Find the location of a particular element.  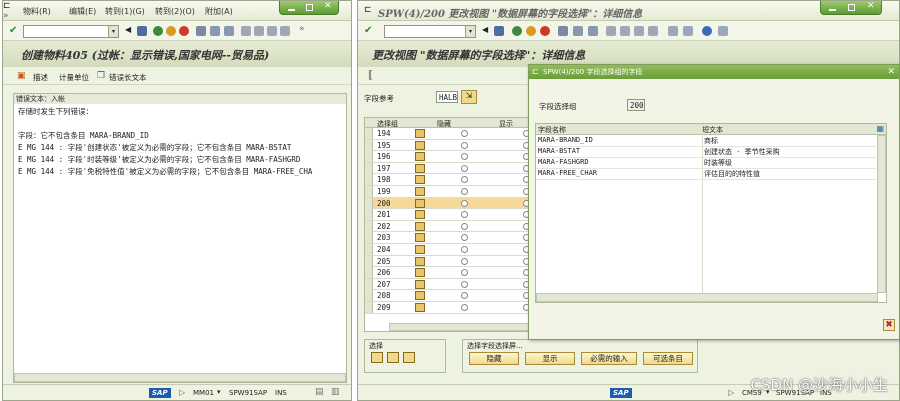

table-row: 197 is located at coordinates (450, 168).